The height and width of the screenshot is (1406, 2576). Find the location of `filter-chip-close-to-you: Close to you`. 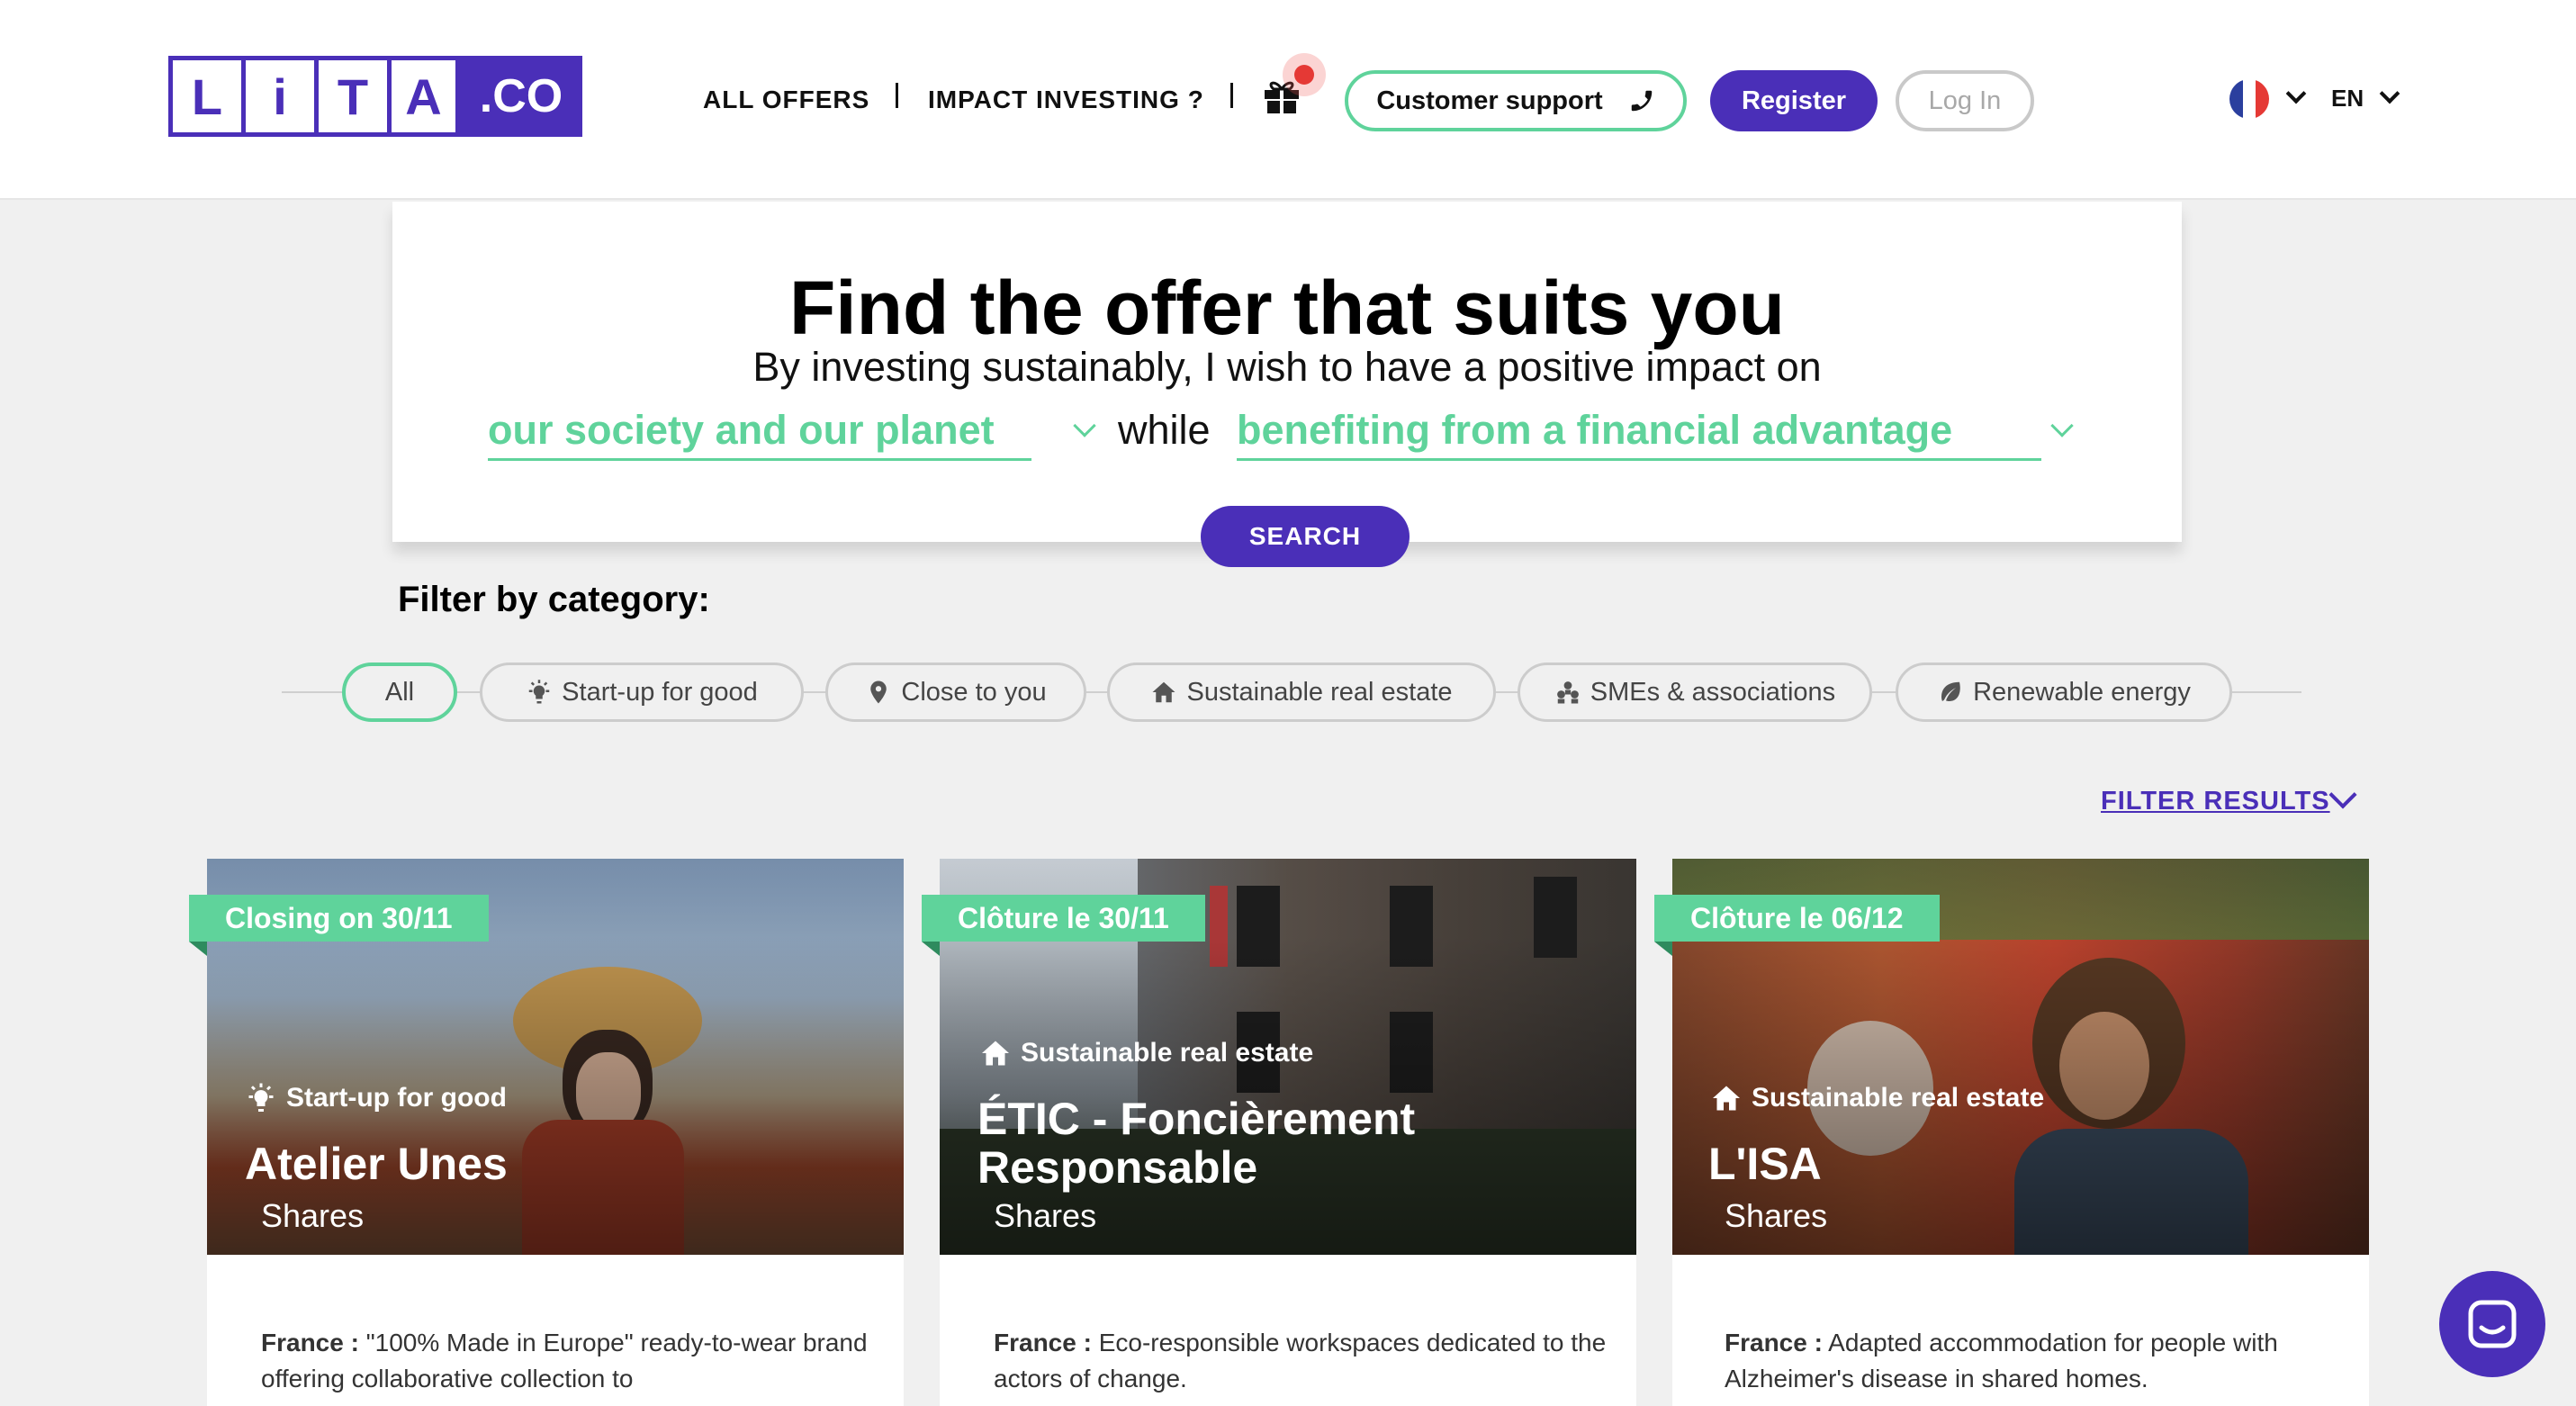

filter-chip-close-to-you: Close to you is located at coordinates (955, 692).